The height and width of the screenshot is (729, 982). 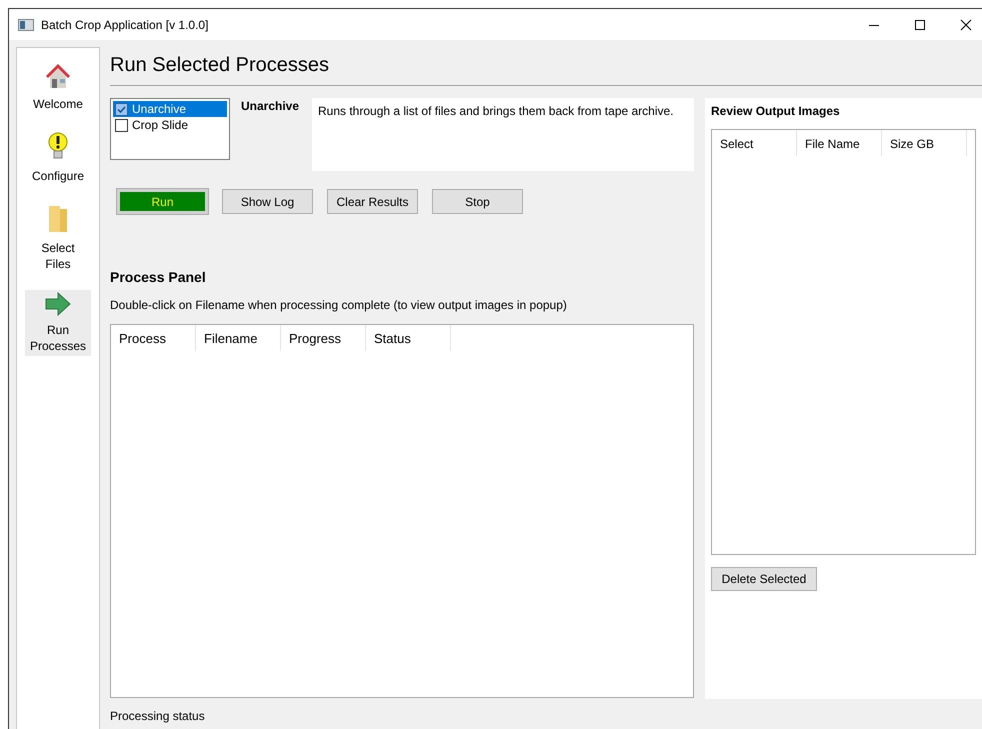 What do you see at coordinates (339, 305) in the screenshot?
I see `instruction-text: Double-click on Filename when processing complete (to view output images in popup)` at bounding box center [339, 305].